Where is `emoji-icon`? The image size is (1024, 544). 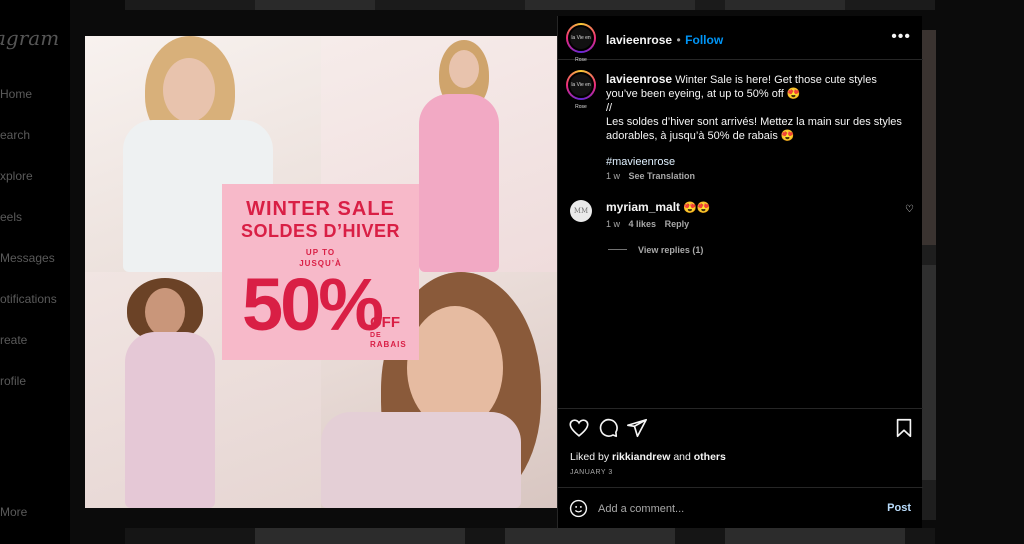
emoji-icon is located at coordinates (578, 508).